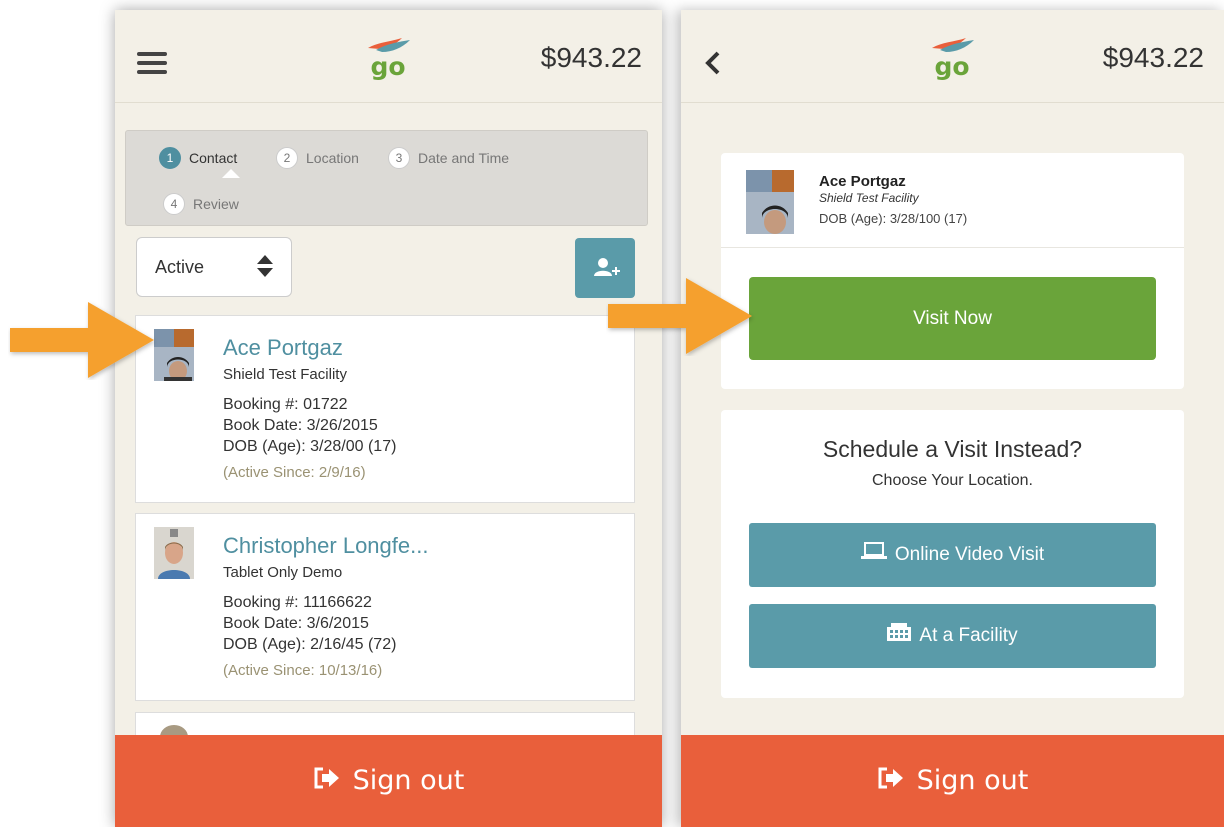 The width and height of the screenshot is (1224, 827). Describe the element at coordinates (325, 404) in the screenshot. I see `booking-value: 01722` at that location.